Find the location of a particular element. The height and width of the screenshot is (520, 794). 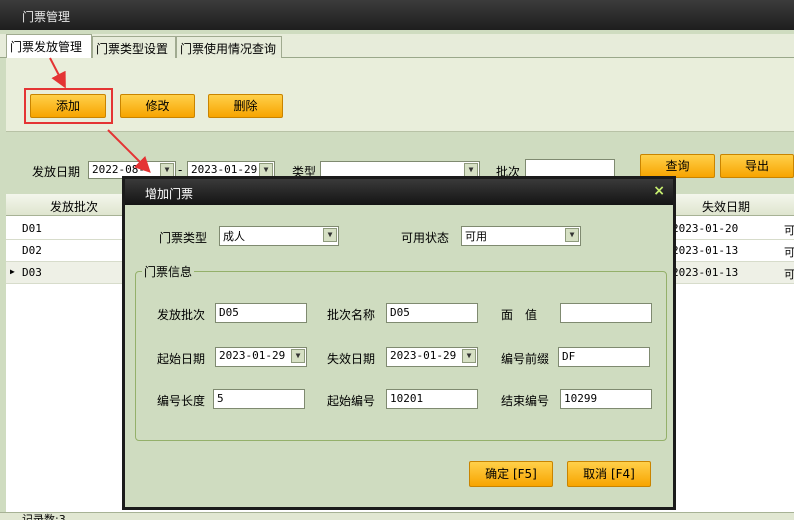

window-title: 门票管理 is located at coordinates (46, 17).